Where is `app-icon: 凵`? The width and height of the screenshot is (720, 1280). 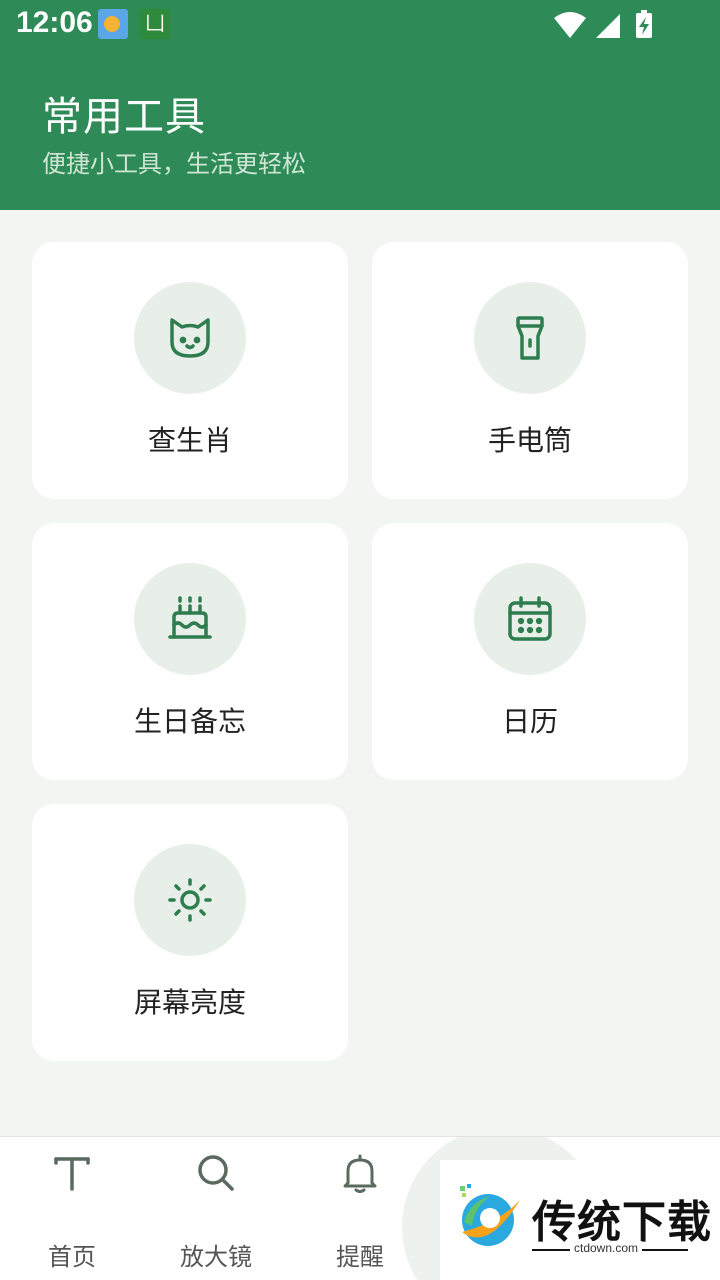 app-icon: 凵 is located at coordinates (155, 24).